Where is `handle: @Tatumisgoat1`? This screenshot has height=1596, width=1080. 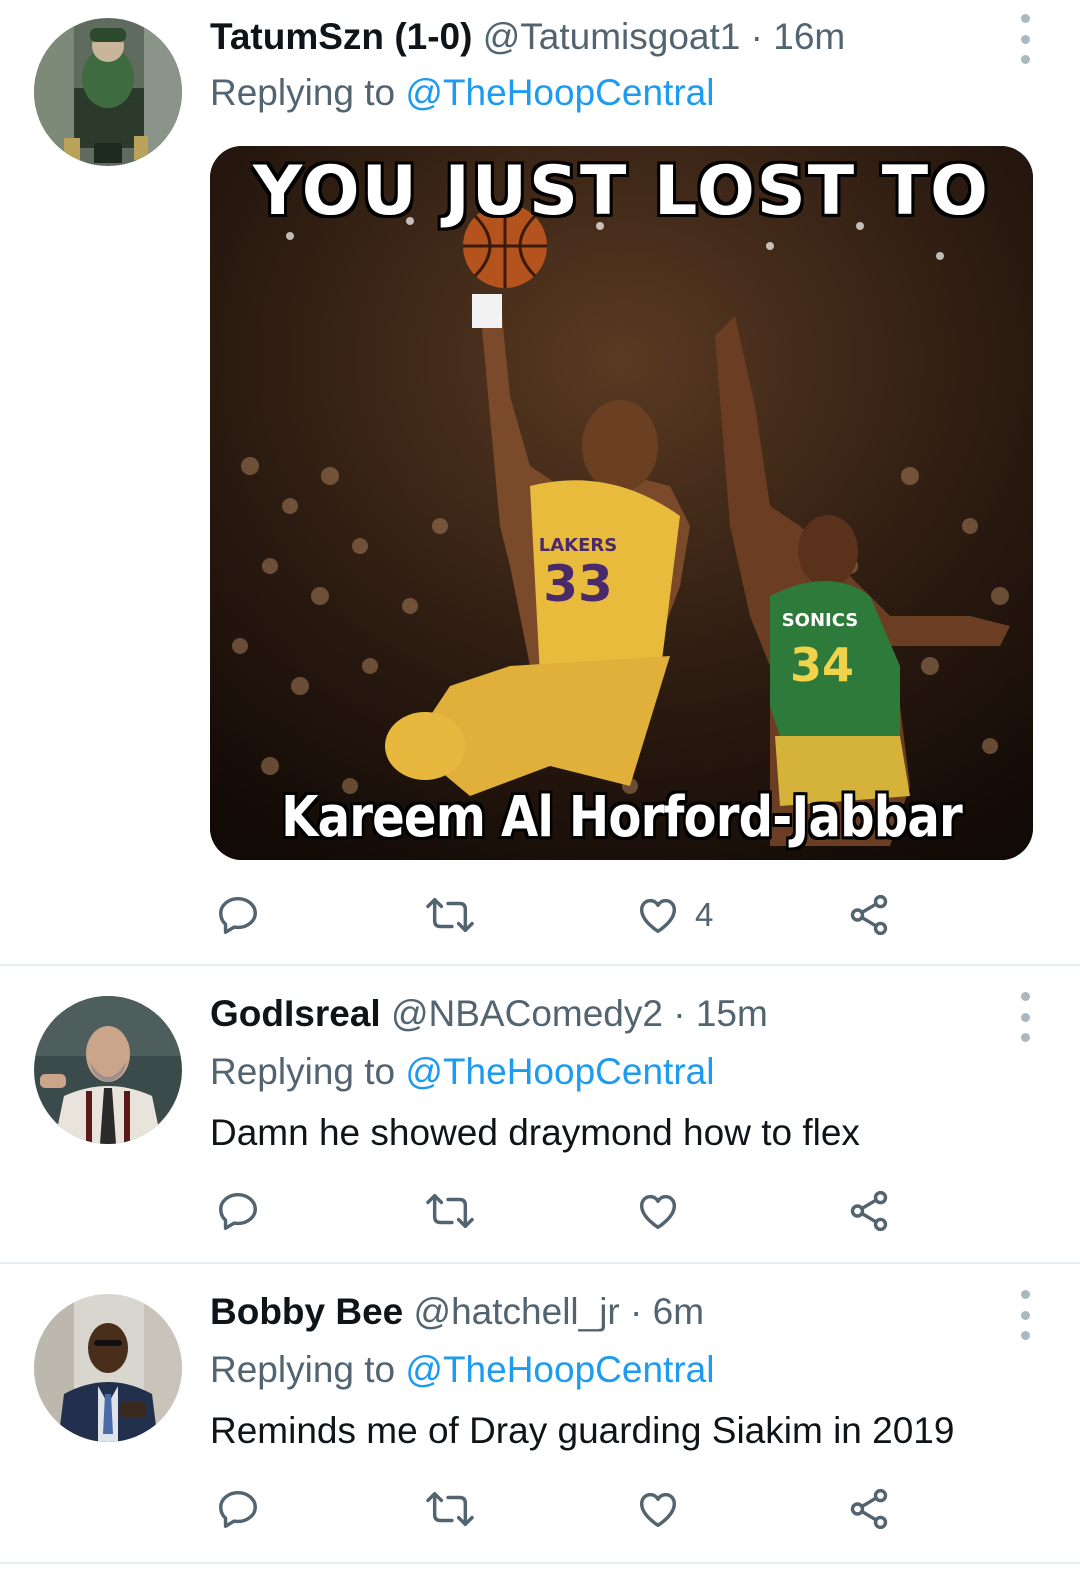
handle: @Tatumisgoat1 is located at coordinates (612, 36).